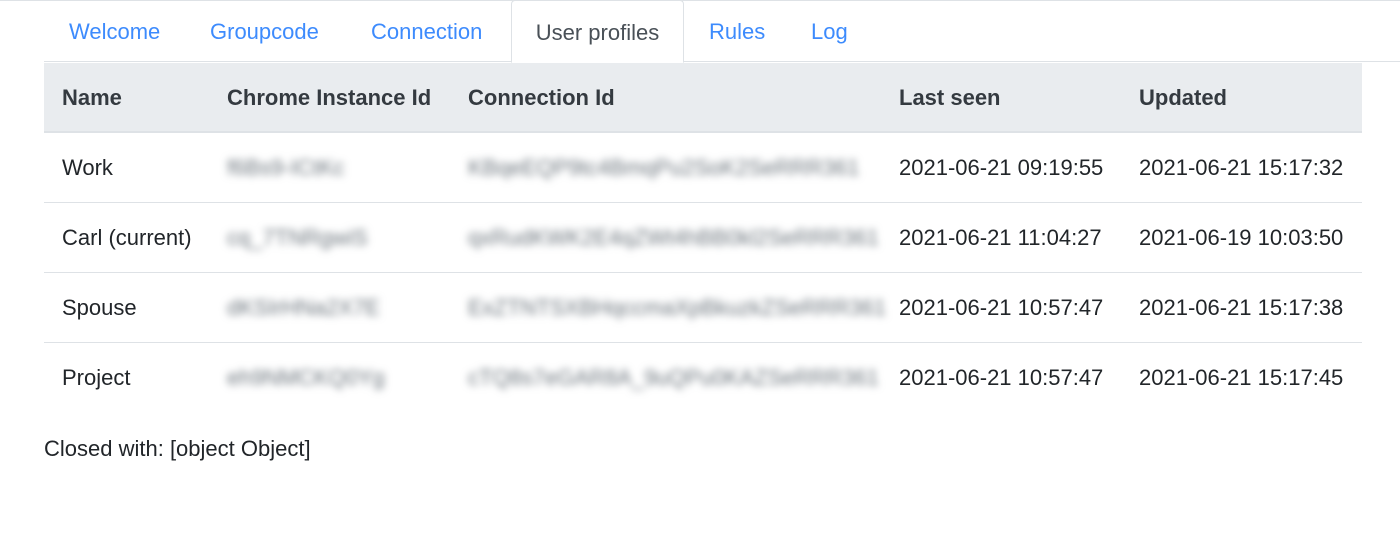  I want to click on tab-welcome: Welcome, so click(114, 31).